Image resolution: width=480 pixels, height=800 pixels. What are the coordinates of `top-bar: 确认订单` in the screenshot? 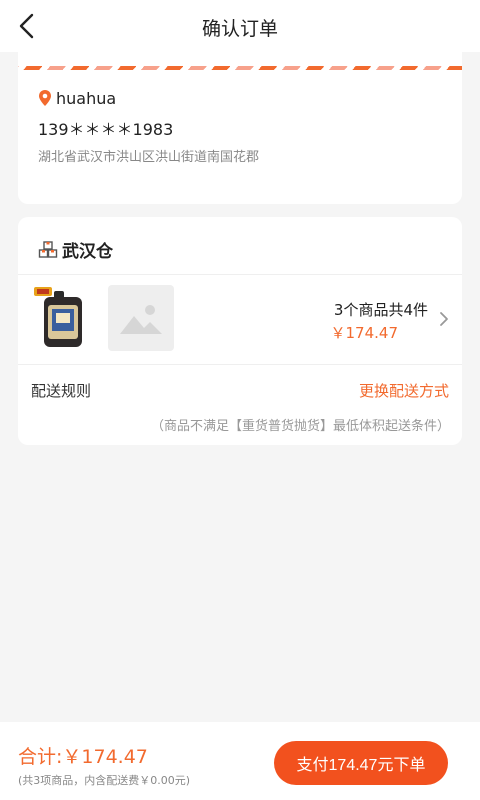 It's located at (240, 26).